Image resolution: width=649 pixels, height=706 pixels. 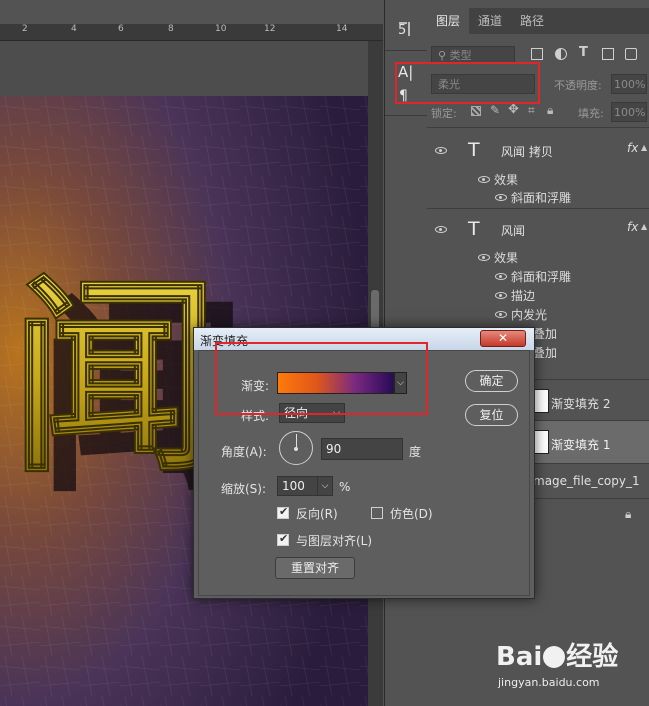 What do you see at coordinates (411, 513) in the screenshot?
I see `dither-label: 仿色(D)` at bounding box center [411, 513].